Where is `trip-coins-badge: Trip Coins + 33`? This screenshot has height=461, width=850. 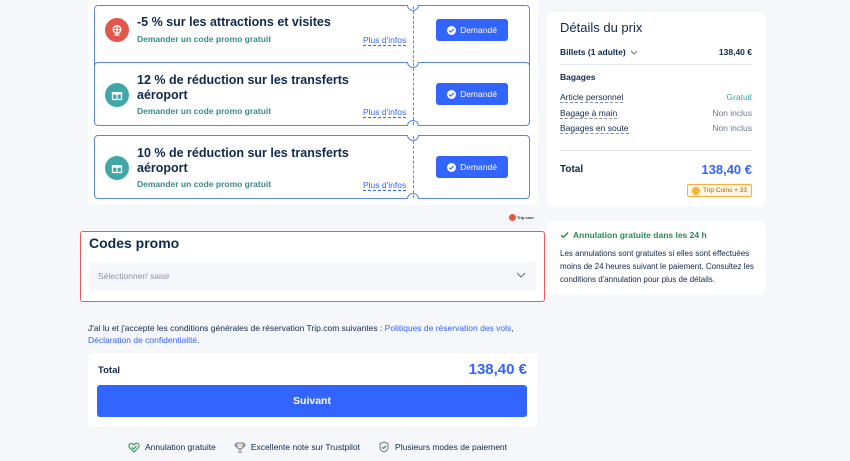
trip-coins-badge: Trip Coins + 33 is located at coordinates (719, 190).